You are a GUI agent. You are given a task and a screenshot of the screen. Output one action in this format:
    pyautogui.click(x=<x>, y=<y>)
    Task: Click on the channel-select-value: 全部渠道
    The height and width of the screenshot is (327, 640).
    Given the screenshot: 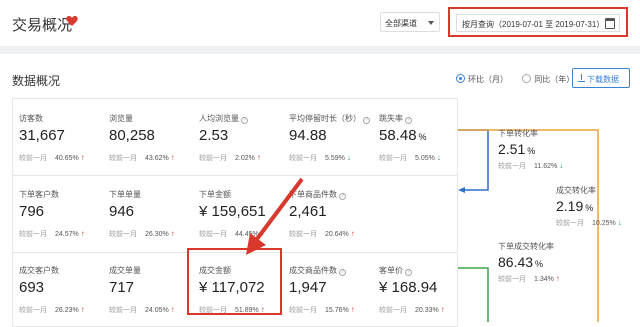 What is the action you would take?
    pyautogui.click(x=401, y=23)
    